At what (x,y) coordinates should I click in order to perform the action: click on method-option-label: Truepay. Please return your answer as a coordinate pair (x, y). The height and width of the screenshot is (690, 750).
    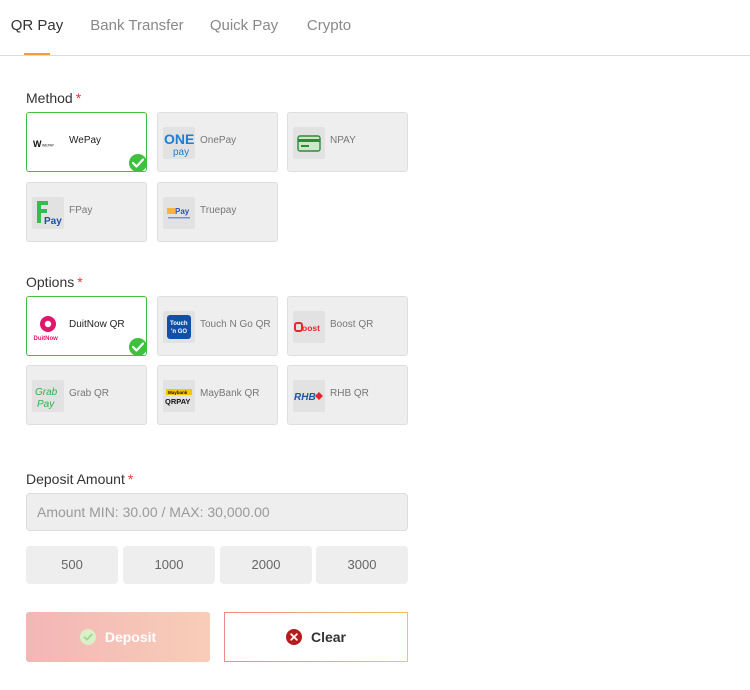
    Looking at the image, I should click on (218, 210).